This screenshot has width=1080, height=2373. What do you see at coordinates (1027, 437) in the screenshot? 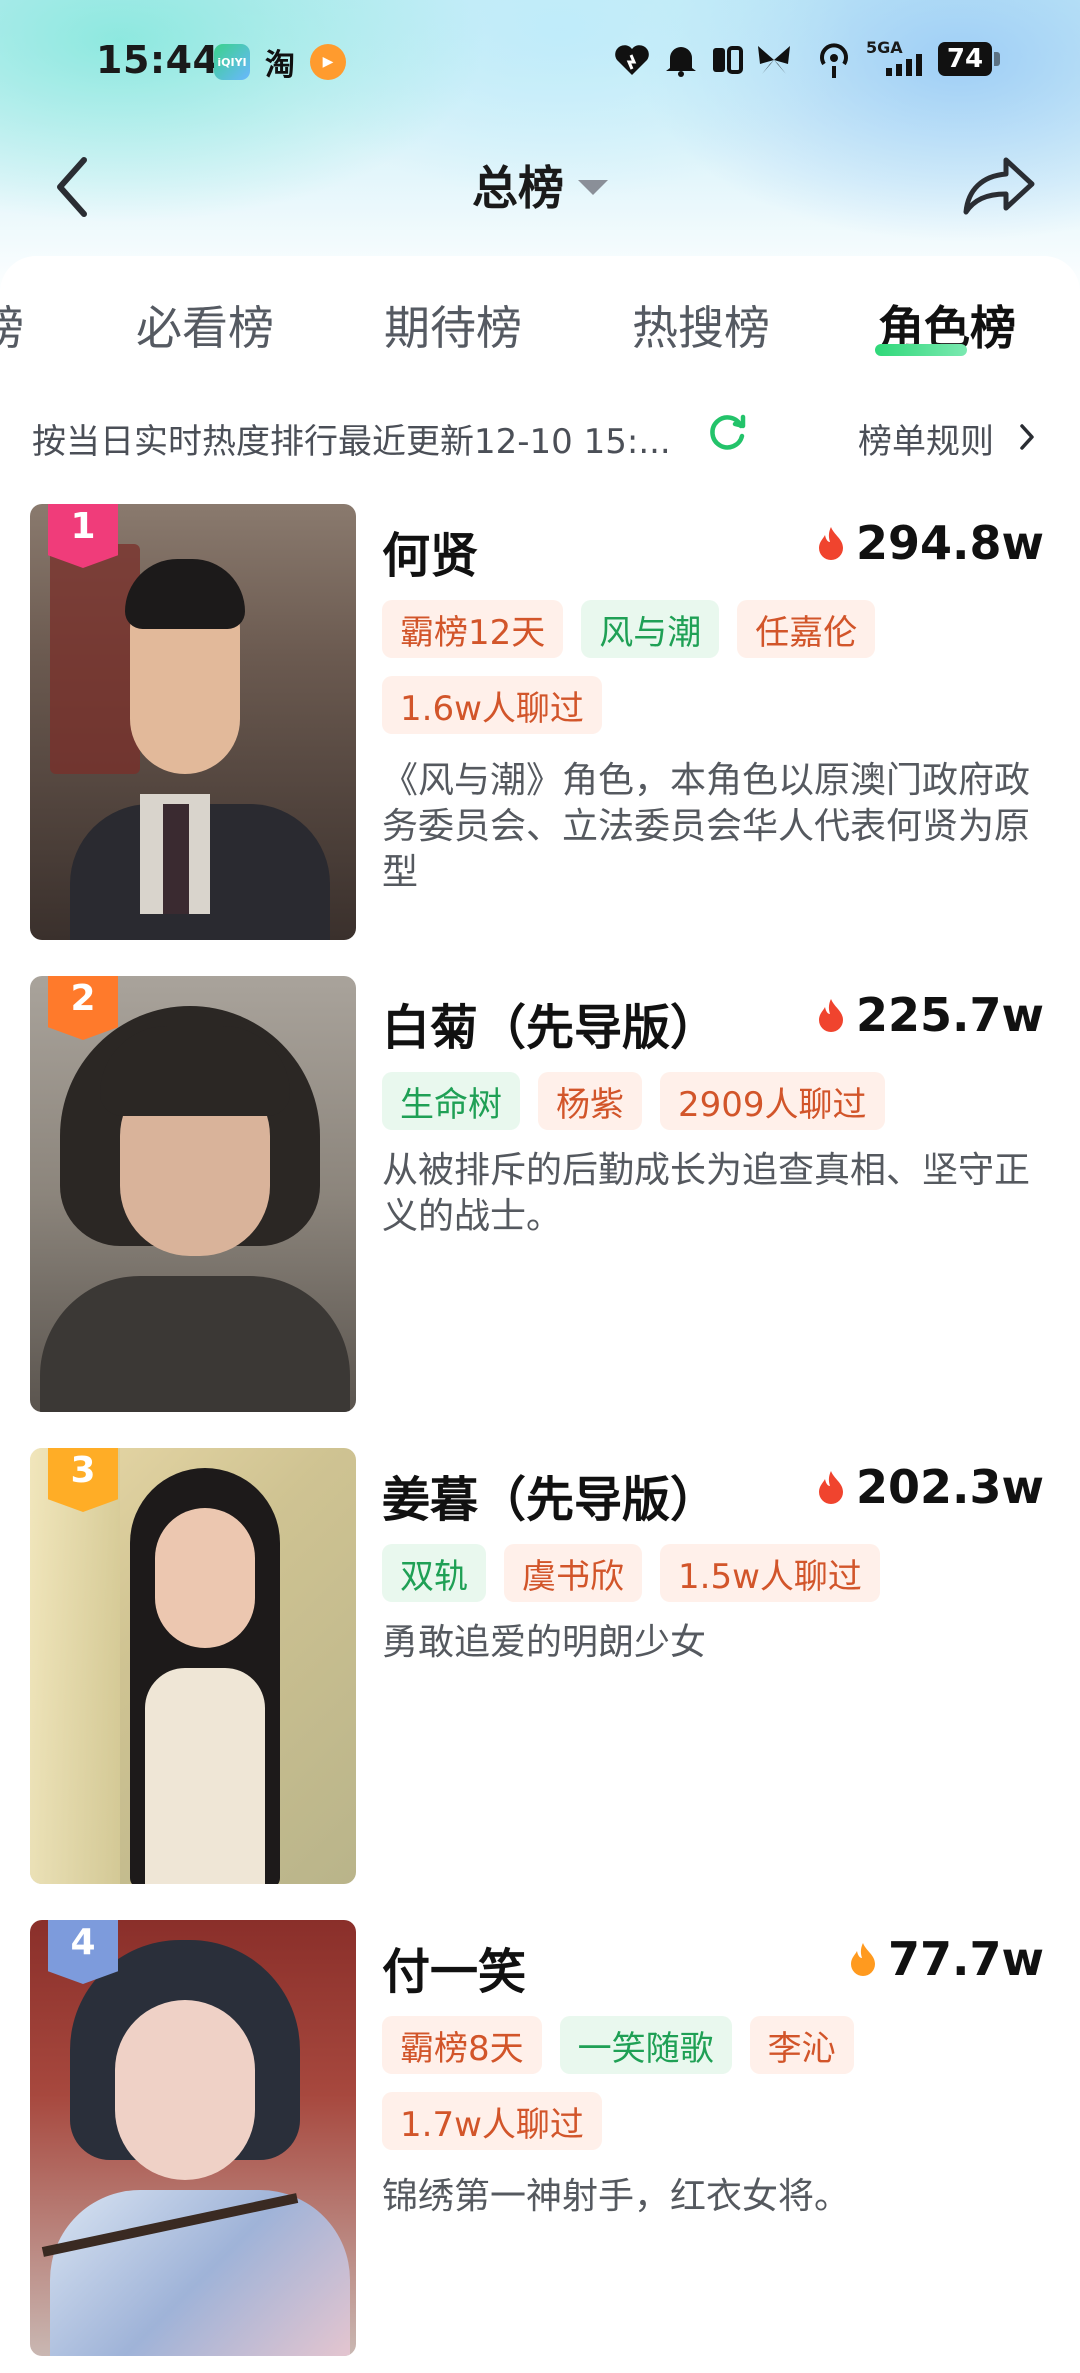
I see `chevron-right-icon` at bounding box center [1027, 437].